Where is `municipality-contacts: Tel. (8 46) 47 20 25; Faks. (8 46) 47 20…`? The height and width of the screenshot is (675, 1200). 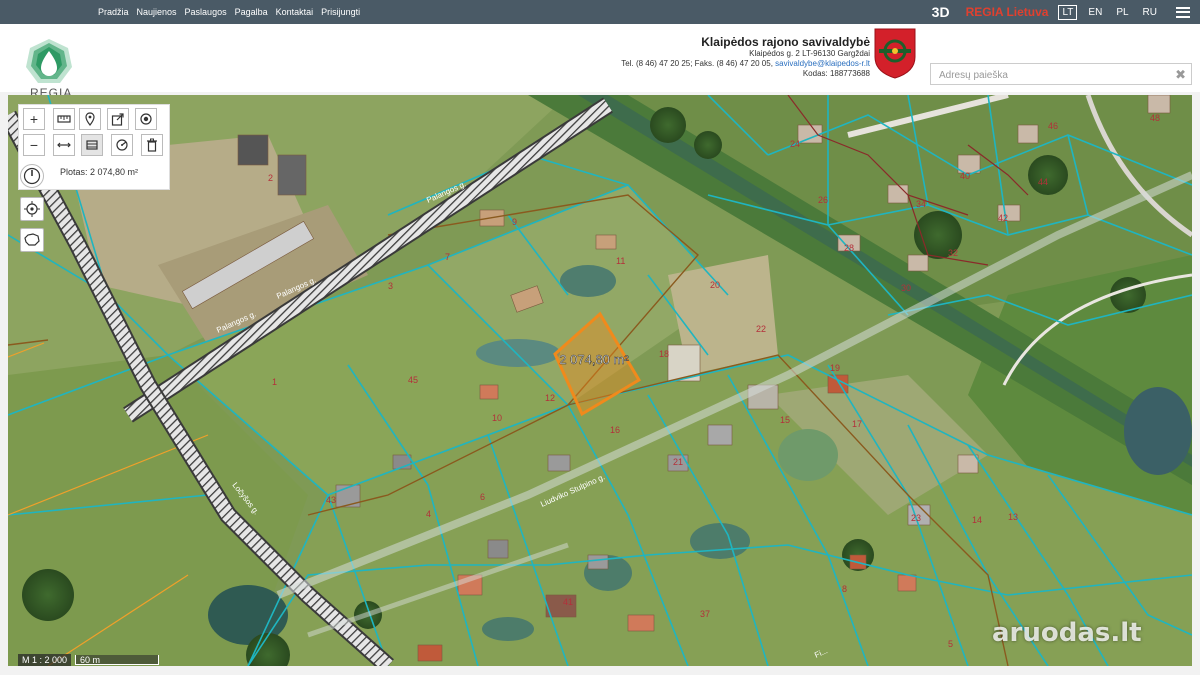 municipality-contacts: Tel. (8 46) 47 20 25; Faks. (8 46) 47 20… is located at coordinates (745, 64).